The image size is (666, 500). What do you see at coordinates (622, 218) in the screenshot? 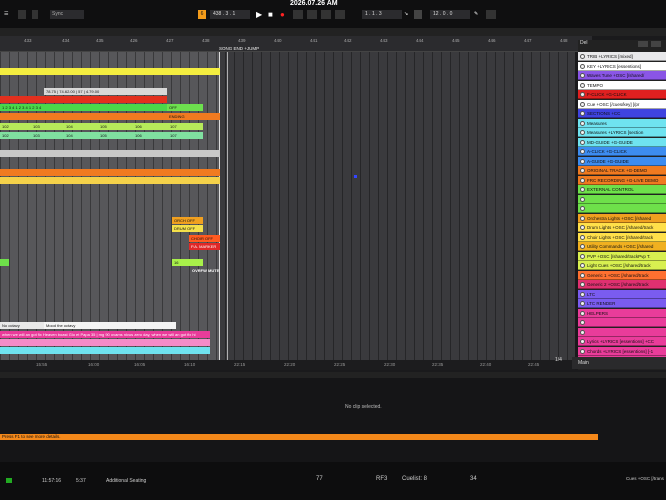
I see `track-header: Orchestra Lights +OSC [/shared` at bounding box center [622, 218].